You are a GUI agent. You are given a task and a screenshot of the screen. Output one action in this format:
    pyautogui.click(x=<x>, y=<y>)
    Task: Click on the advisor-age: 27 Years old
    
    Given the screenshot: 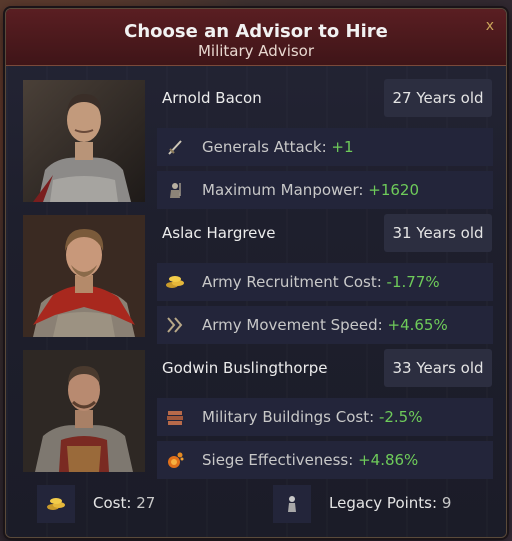 What is the action you would take?
    pyautogui.click(x=438, y=98)
    